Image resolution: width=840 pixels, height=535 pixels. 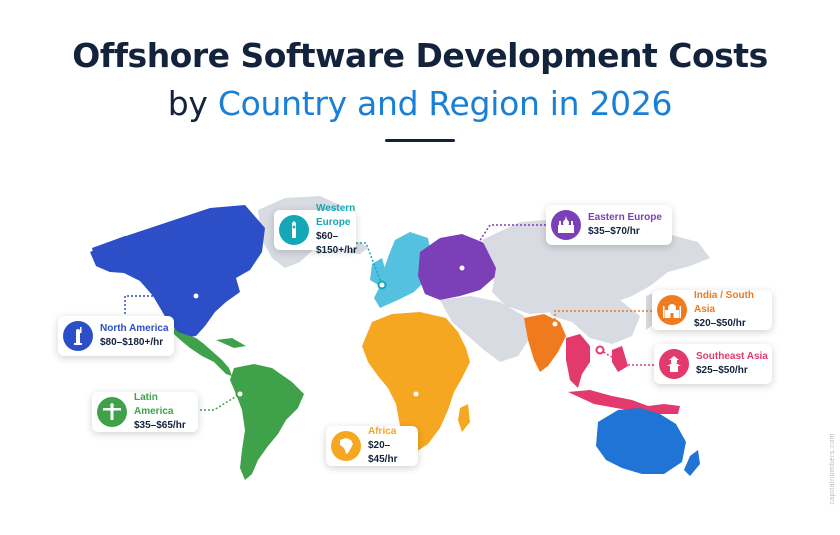 What do you see at coordinates (600, 350) in the screenshot?
I see `marker-southeast-asia` at bounding box center [600, 350].